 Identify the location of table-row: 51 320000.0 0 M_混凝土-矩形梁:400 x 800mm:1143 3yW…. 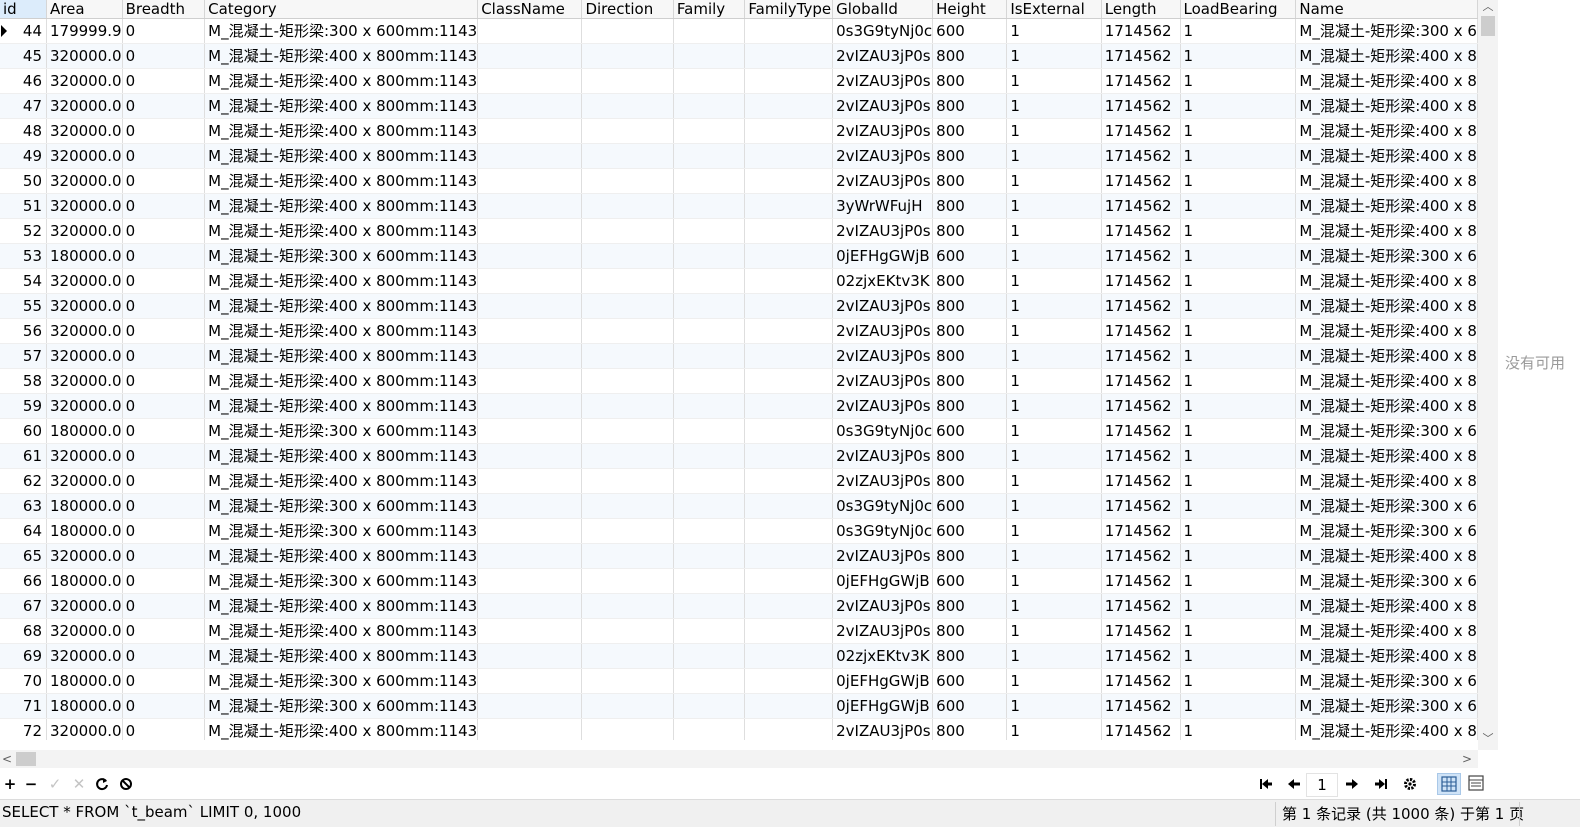
(739, 206).